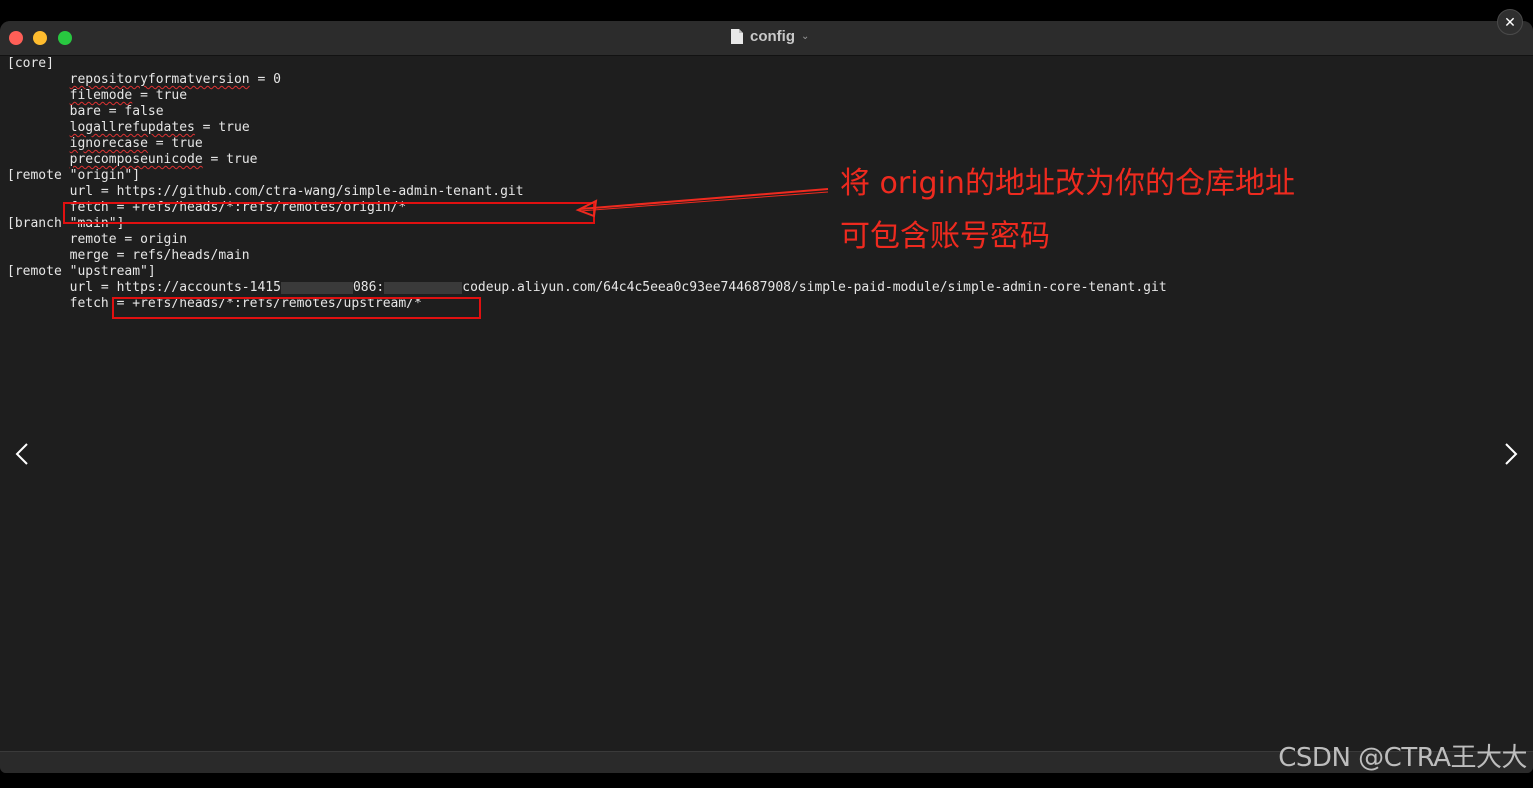 The image size is (1533, 788). I want to click on close-window-button, so click(16, 38).